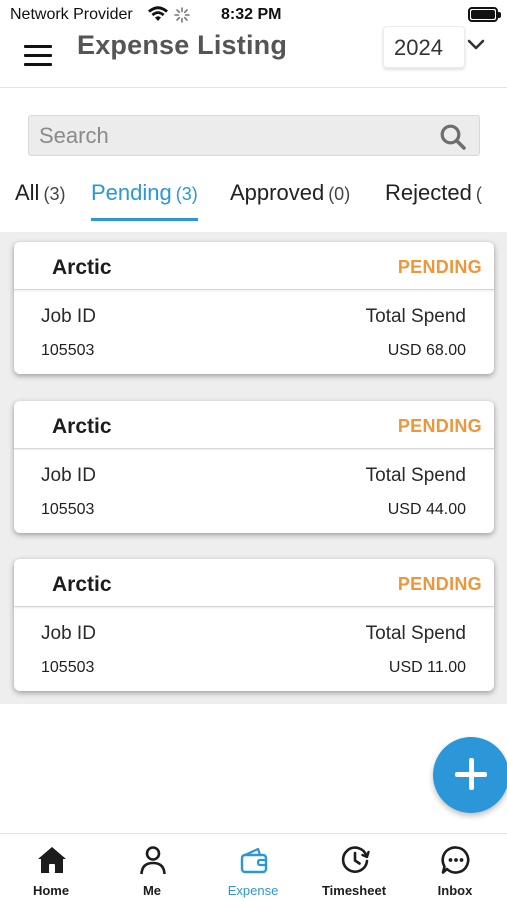 The width and height of the screenshot is (507, 901). What do you see at coordinates (51, 890) in the screenshot?
I see `nav-home-label: Home` at bounding box center [51, 890].